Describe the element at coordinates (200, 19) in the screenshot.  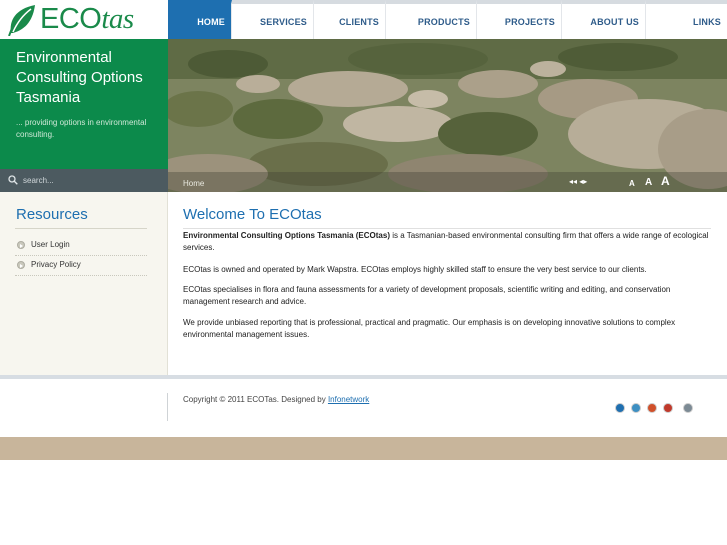
I see `nav-home: HOME` at that location.